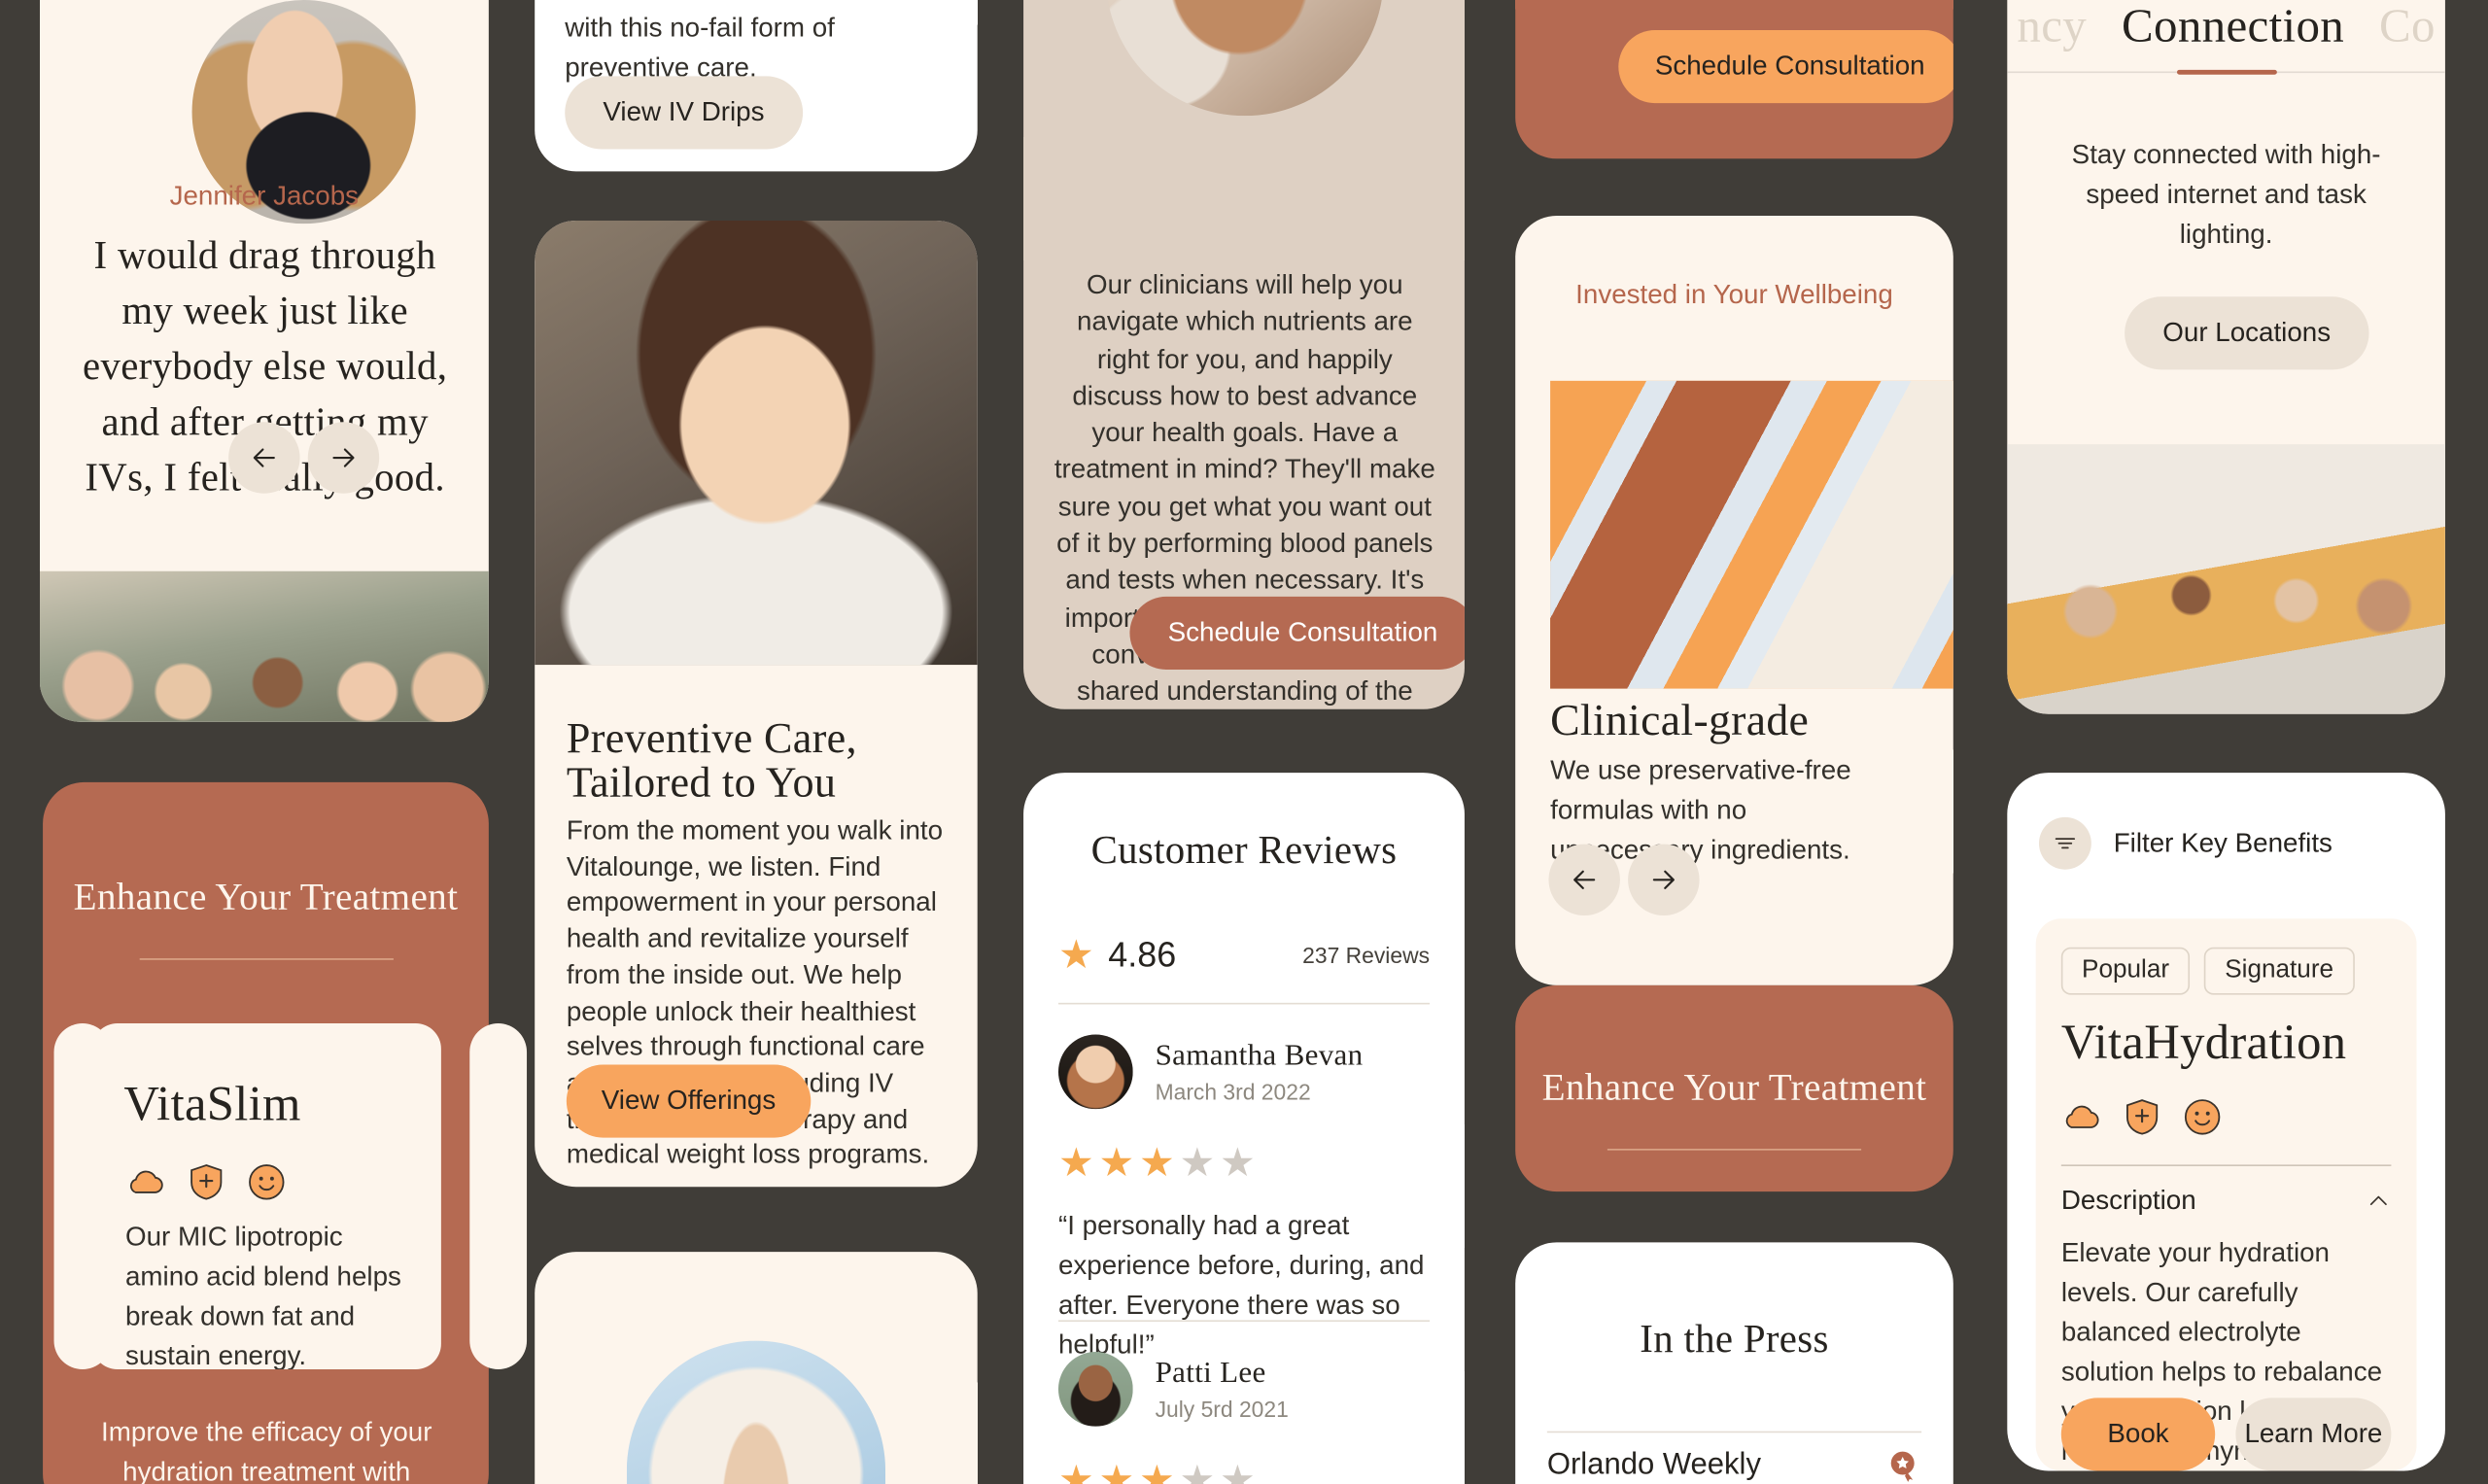 This screenshot has width=2488, height=1484. What do you see at coordinates (1142, 954) in the screenshot?
I see `average-rating-value: 4.86` at bounding box center [1142, 954].